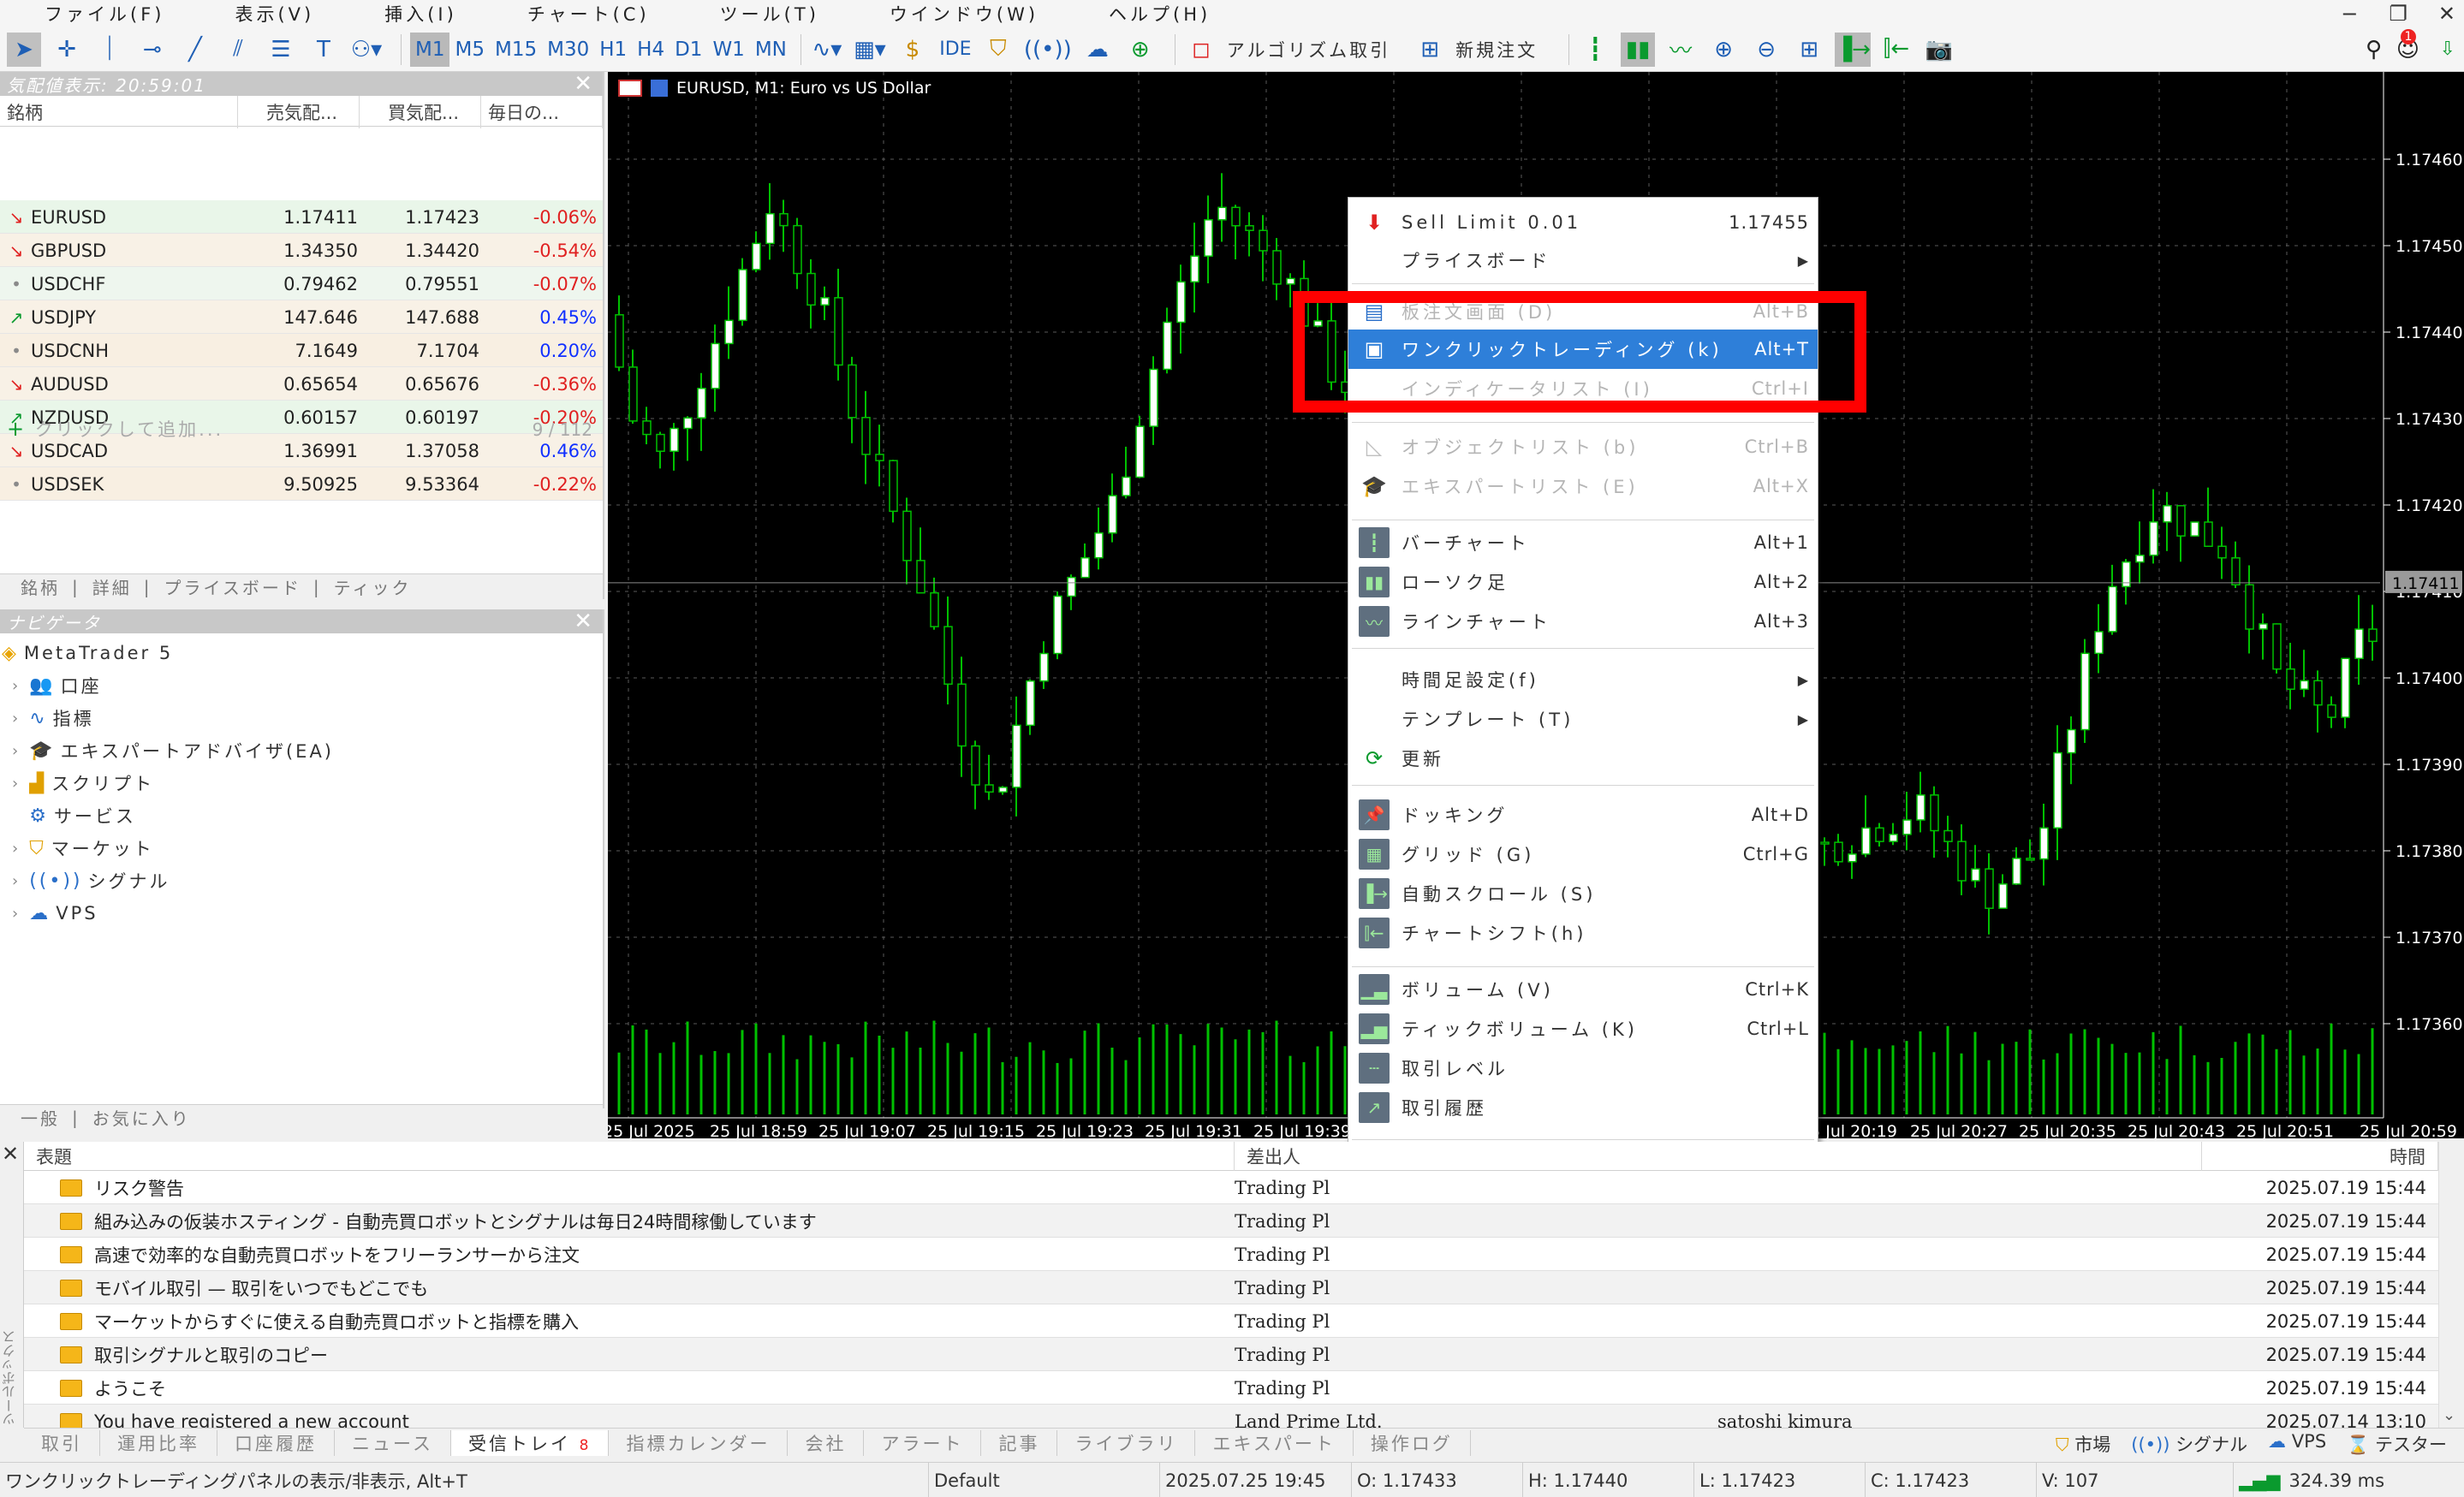 This screenshot has height=1497, width=2464. Describe the element at coordinates (2398, 14) in the screenshot. I see `restore-icon: ❐` at that location.